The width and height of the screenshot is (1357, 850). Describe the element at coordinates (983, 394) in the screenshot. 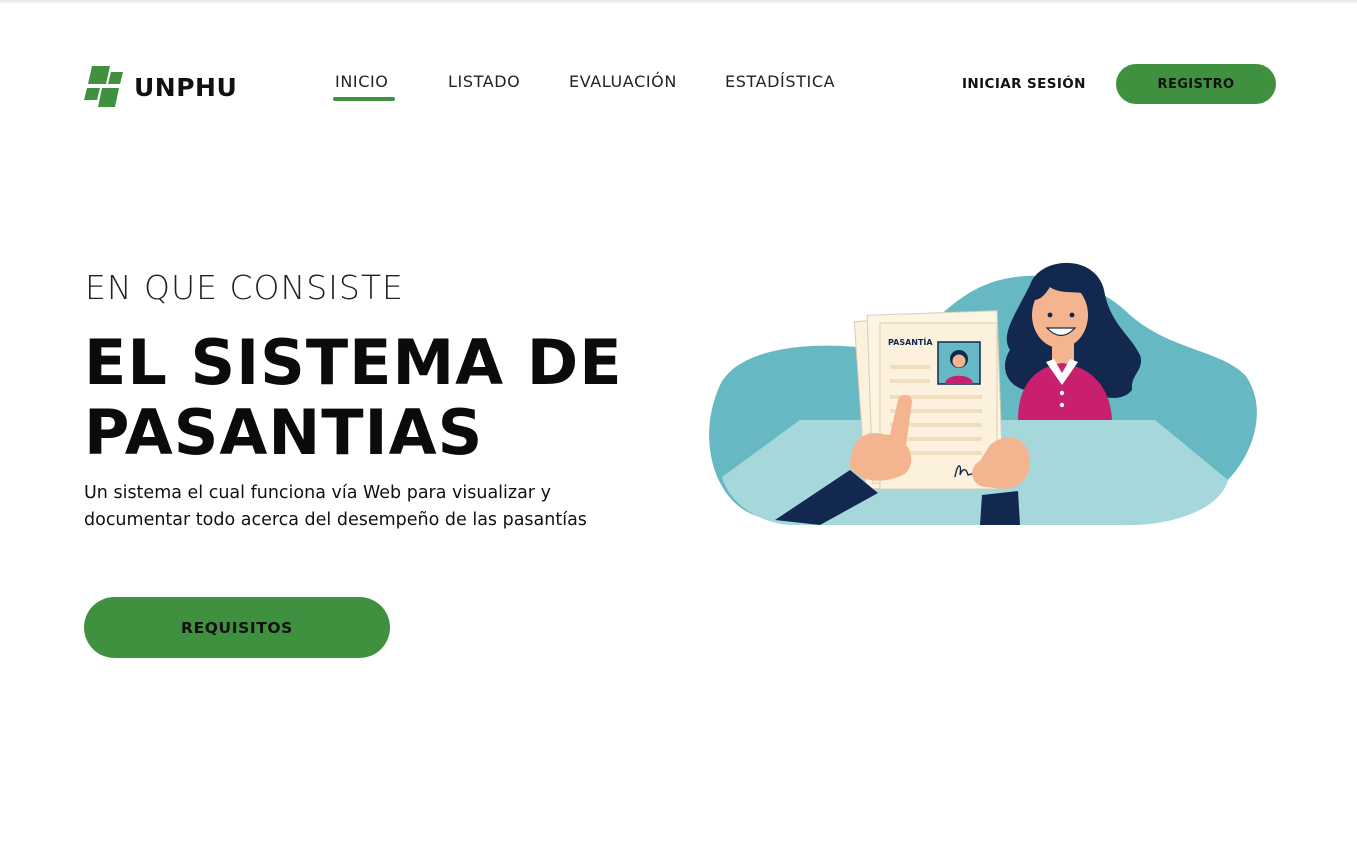

I see `hero-illustration: PASANTÍA` at that location.